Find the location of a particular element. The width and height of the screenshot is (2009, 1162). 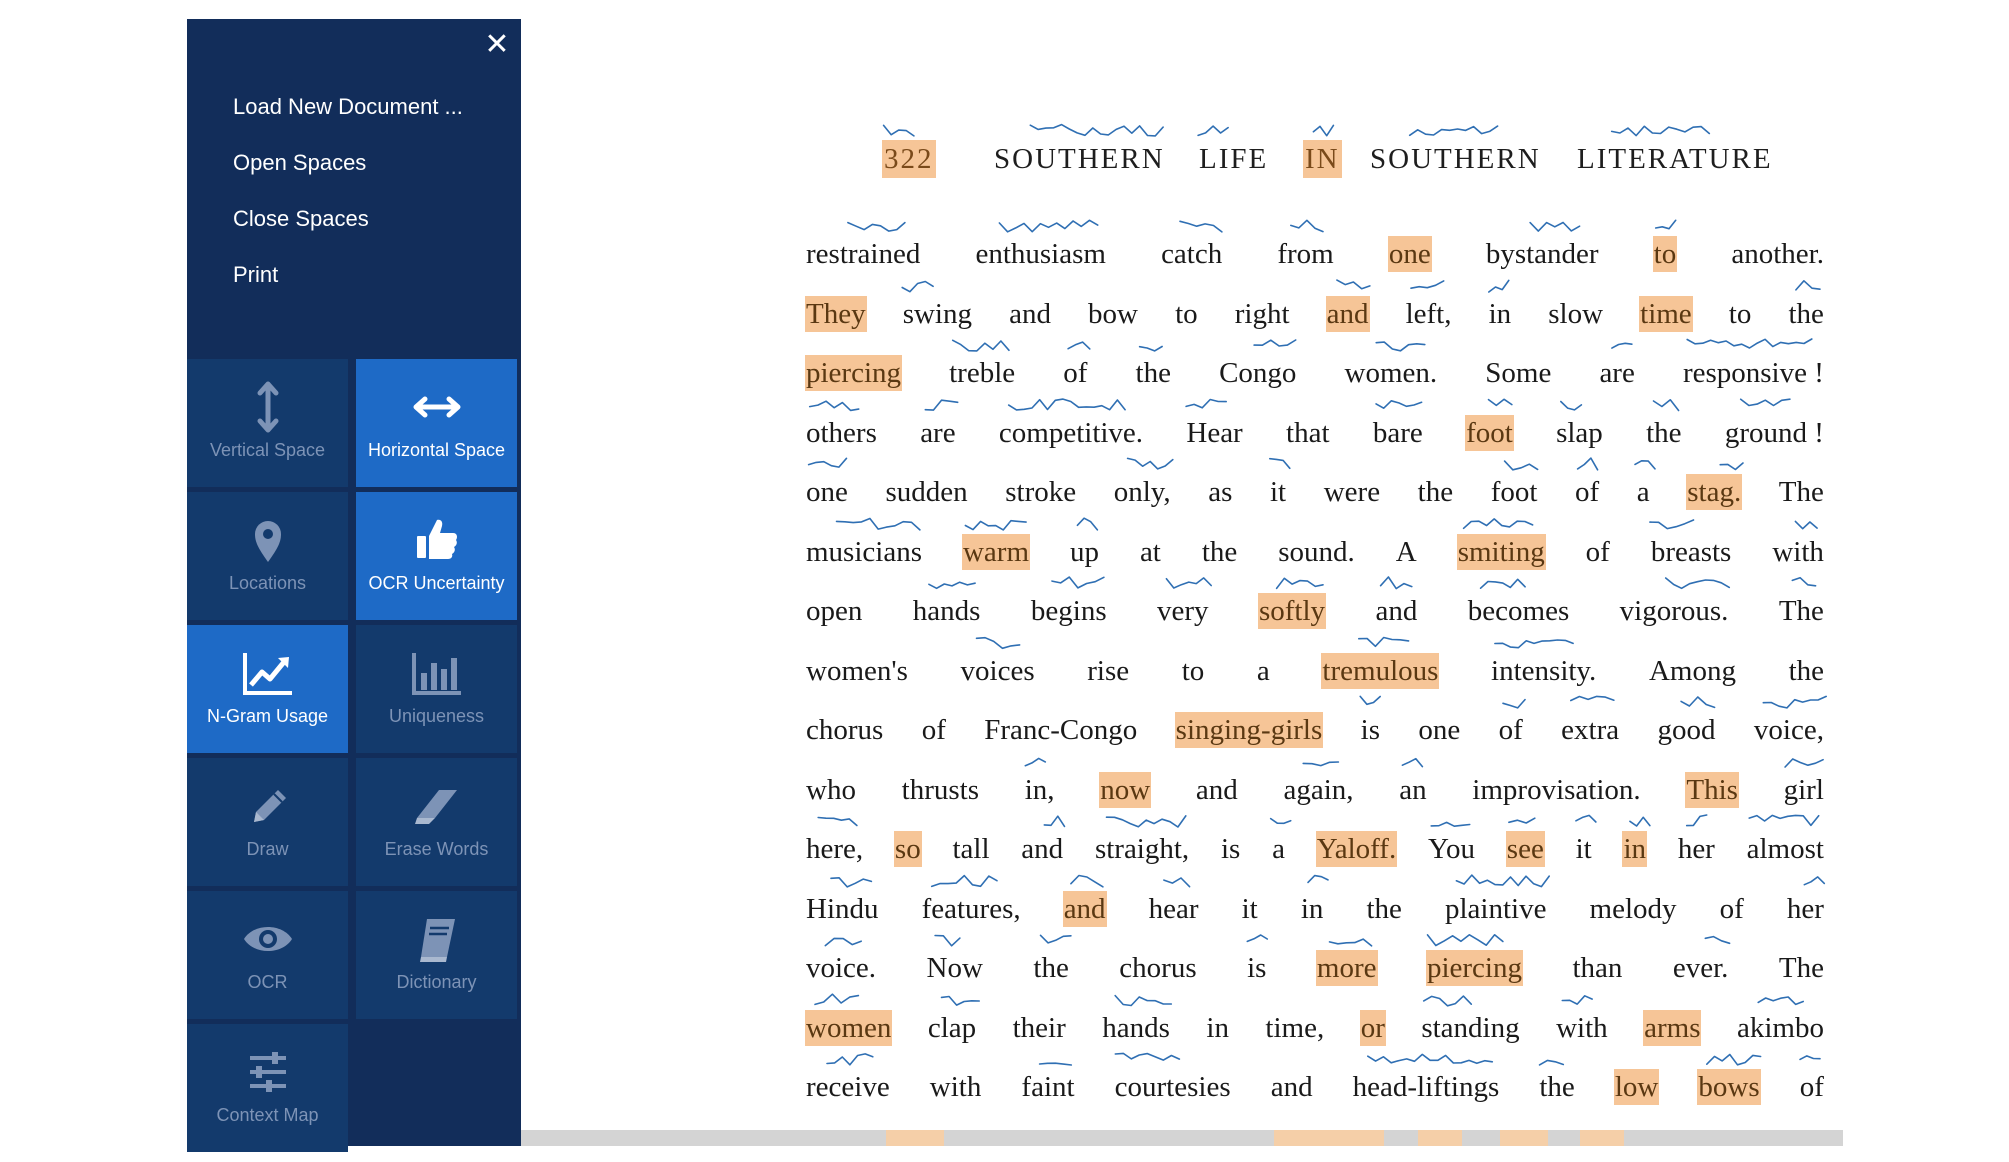

horizontal-scrollbar is located at coordinates (1182, 1138).